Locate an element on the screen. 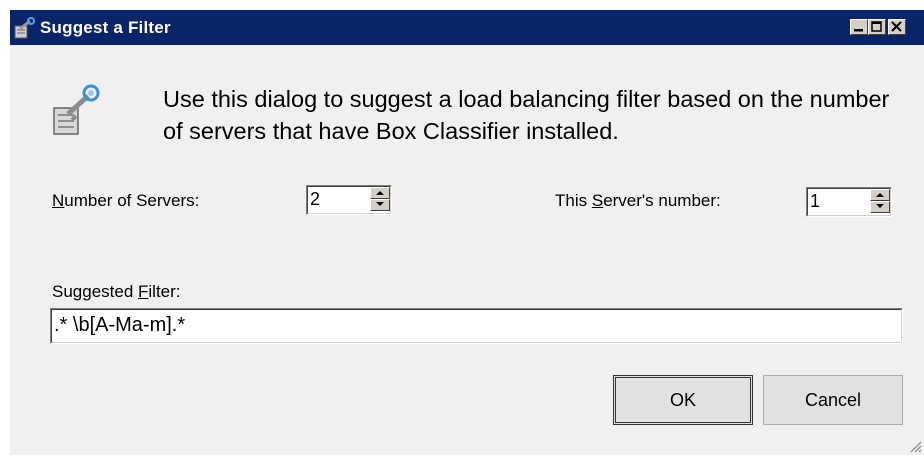  close-icon is located at coordinates (896, 26).